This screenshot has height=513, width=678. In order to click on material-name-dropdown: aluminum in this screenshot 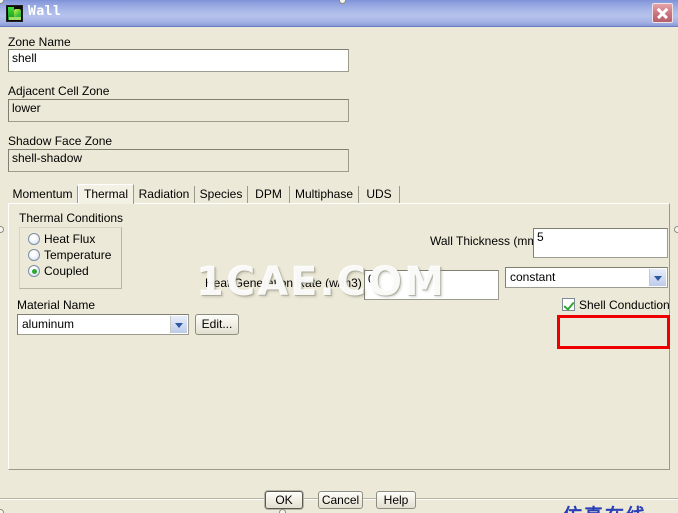, I will do `click(103, 324)`.